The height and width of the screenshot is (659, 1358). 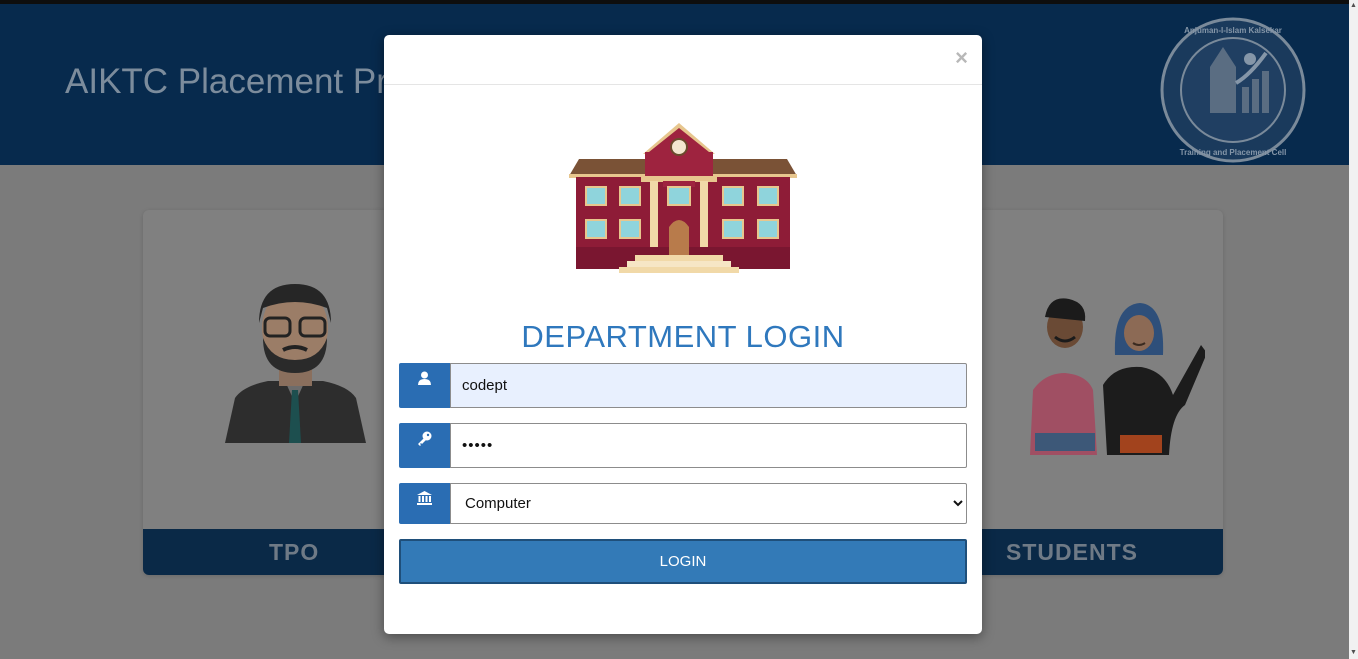 I want to click on page-scrollbar: ▲ ▼, so click(x=1353, y=329).